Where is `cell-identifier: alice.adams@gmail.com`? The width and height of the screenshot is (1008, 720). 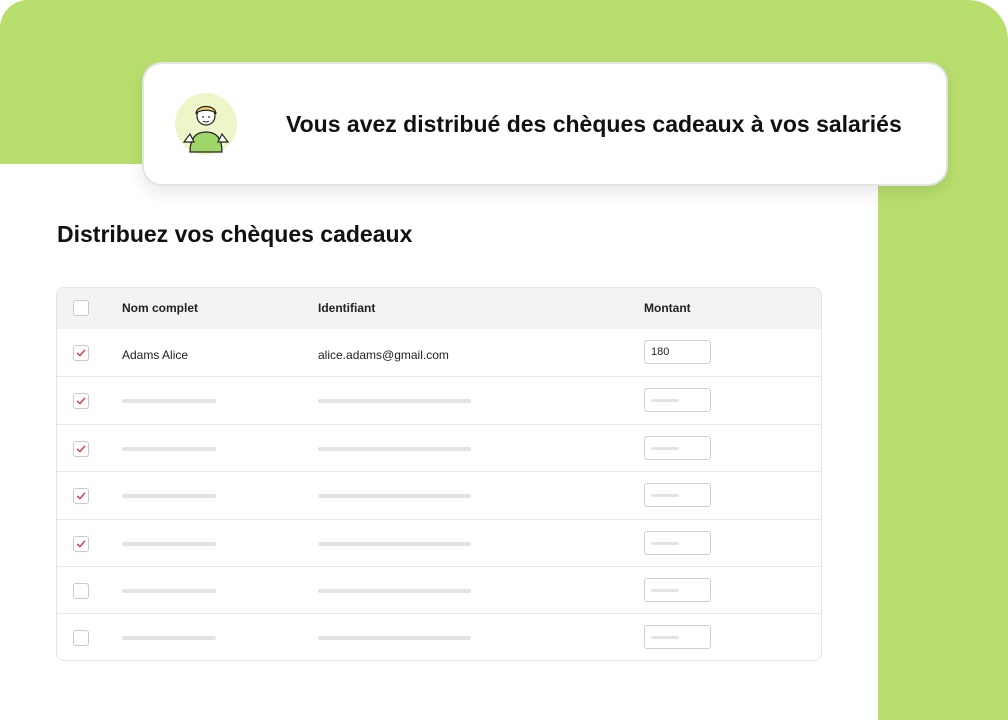
cell-identifier: alice.adams@gmail.com is located at coordinates (383, 355).